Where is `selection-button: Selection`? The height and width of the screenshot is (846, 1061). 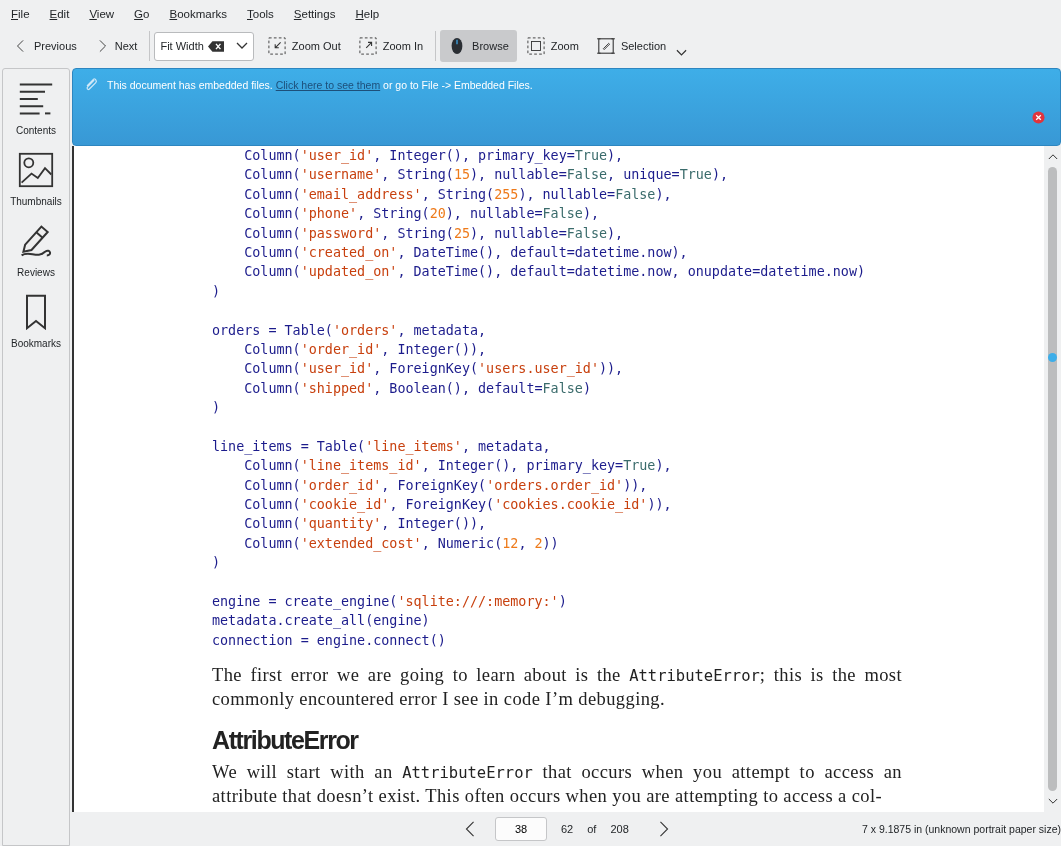
selection-button: Selection is located at coordinates (631, 46).